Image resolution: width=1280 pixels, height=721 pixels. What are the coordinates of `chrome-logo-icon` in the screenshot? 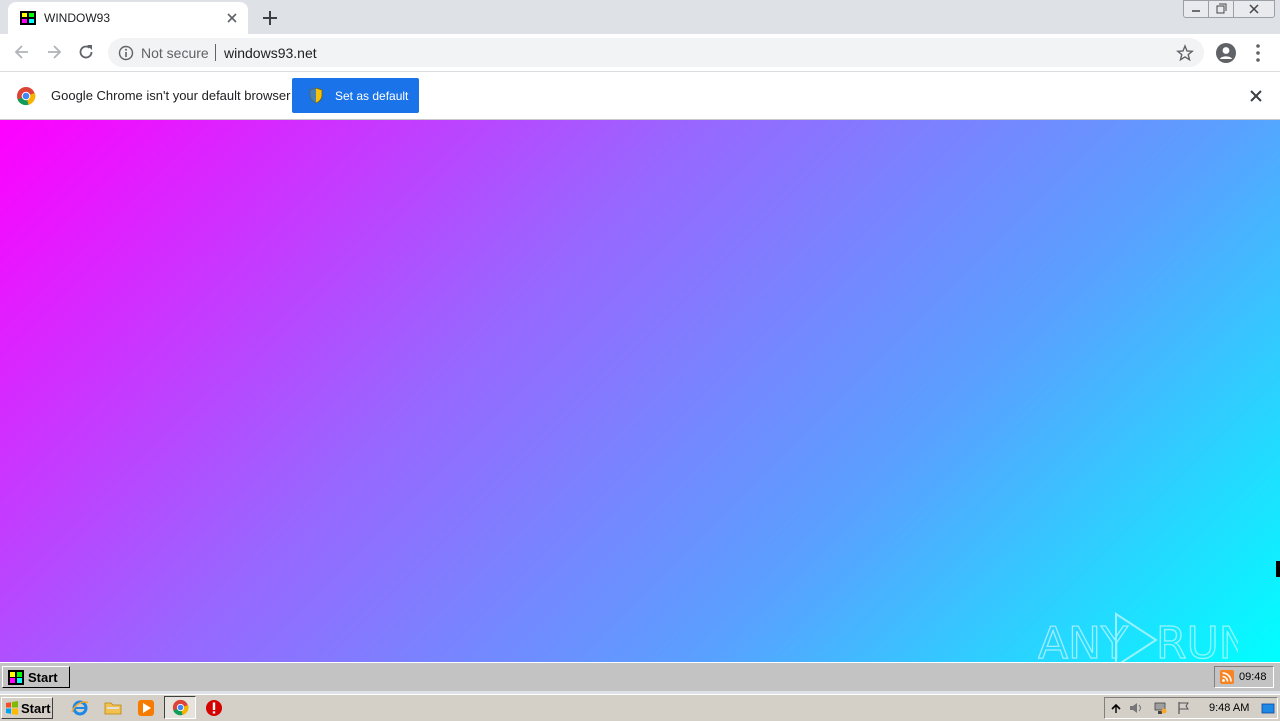 It's located at (26, 96).